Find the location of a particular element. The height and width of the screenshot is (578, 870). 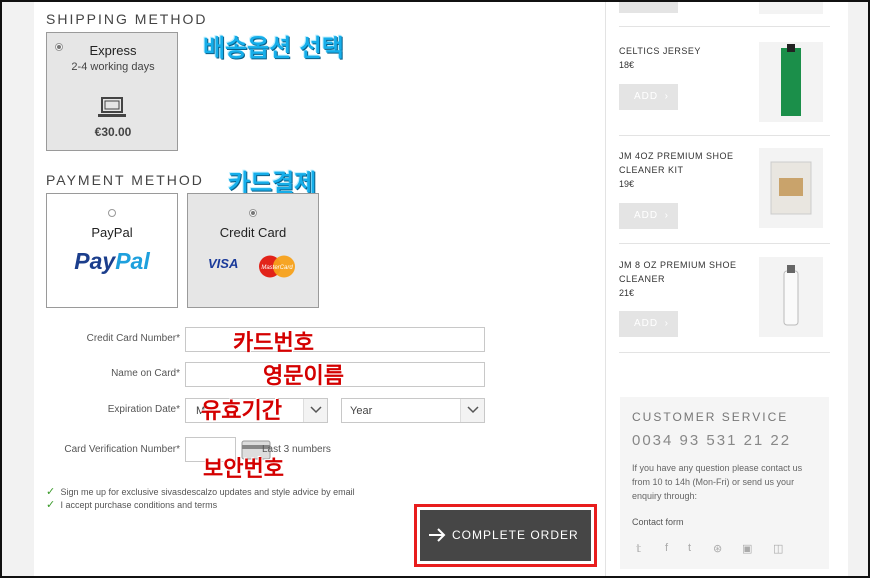

card-number-label: Credit Card Number* is located at coordinates (133, 338).